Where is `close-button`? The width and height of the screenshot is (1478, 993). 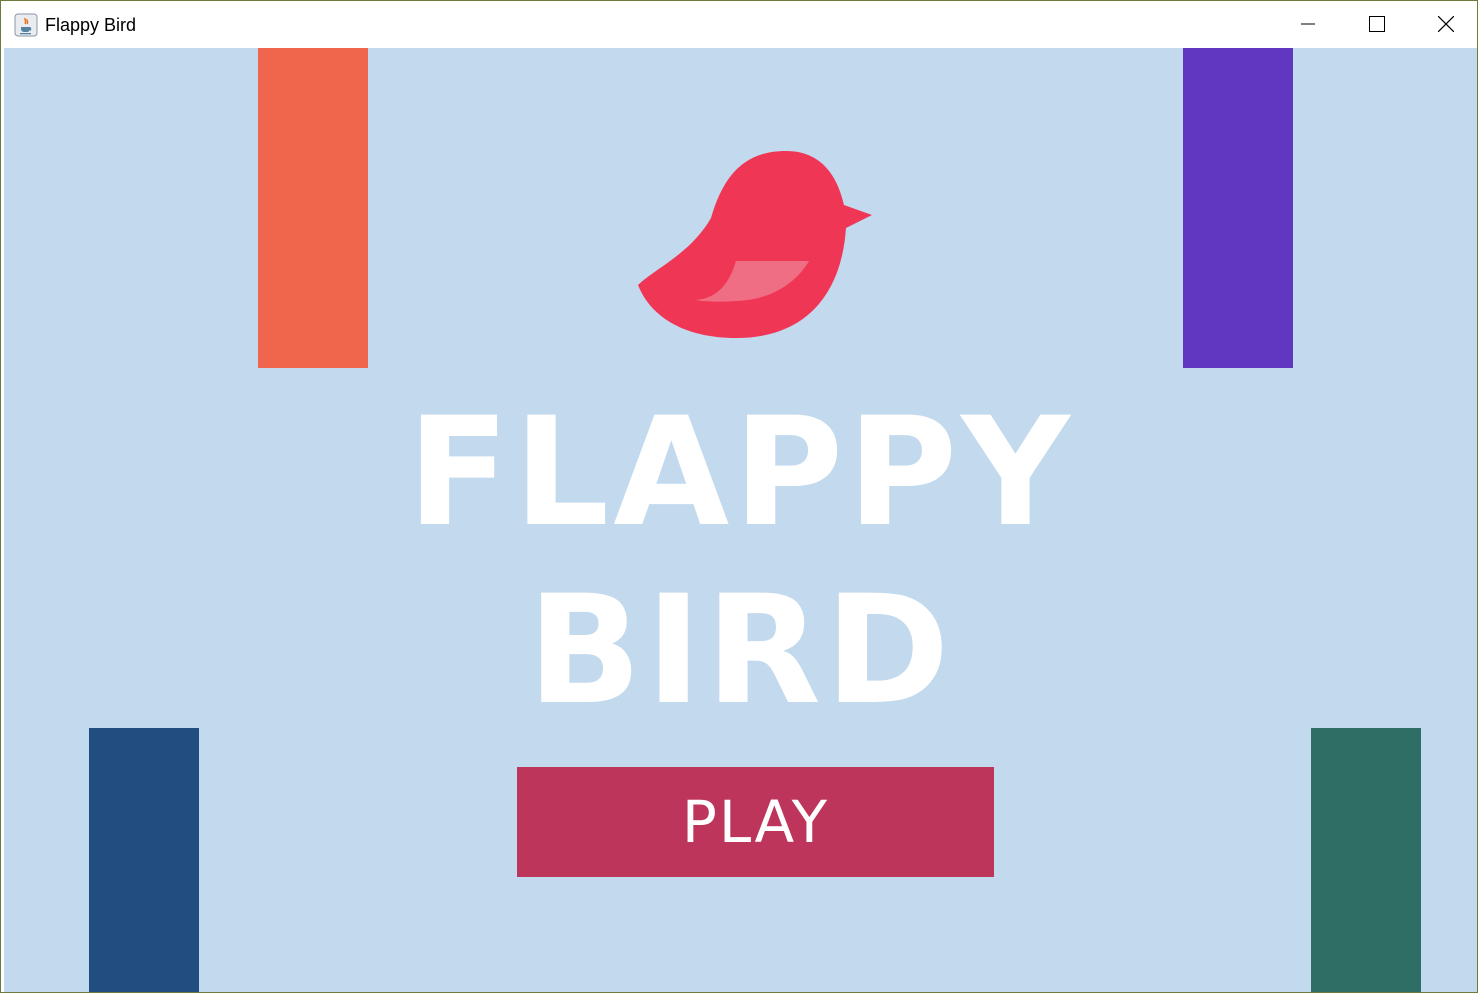 close-button is located at coordinates (1444, 24).